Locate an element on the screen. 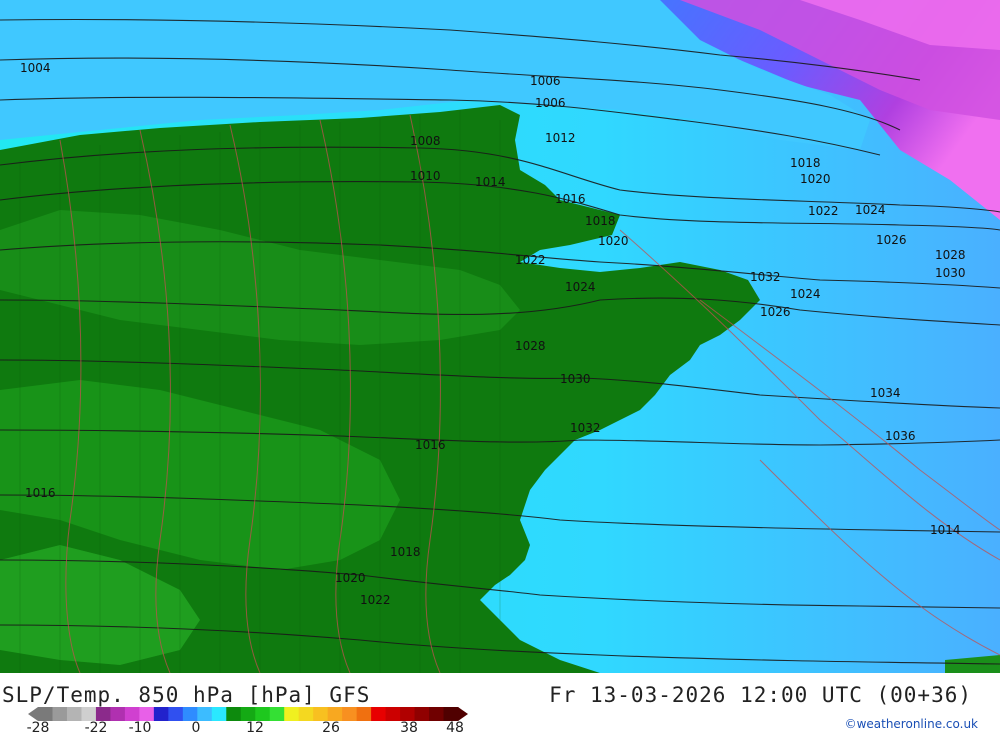  temperature-color-scale is located at coordinates (248, 714).